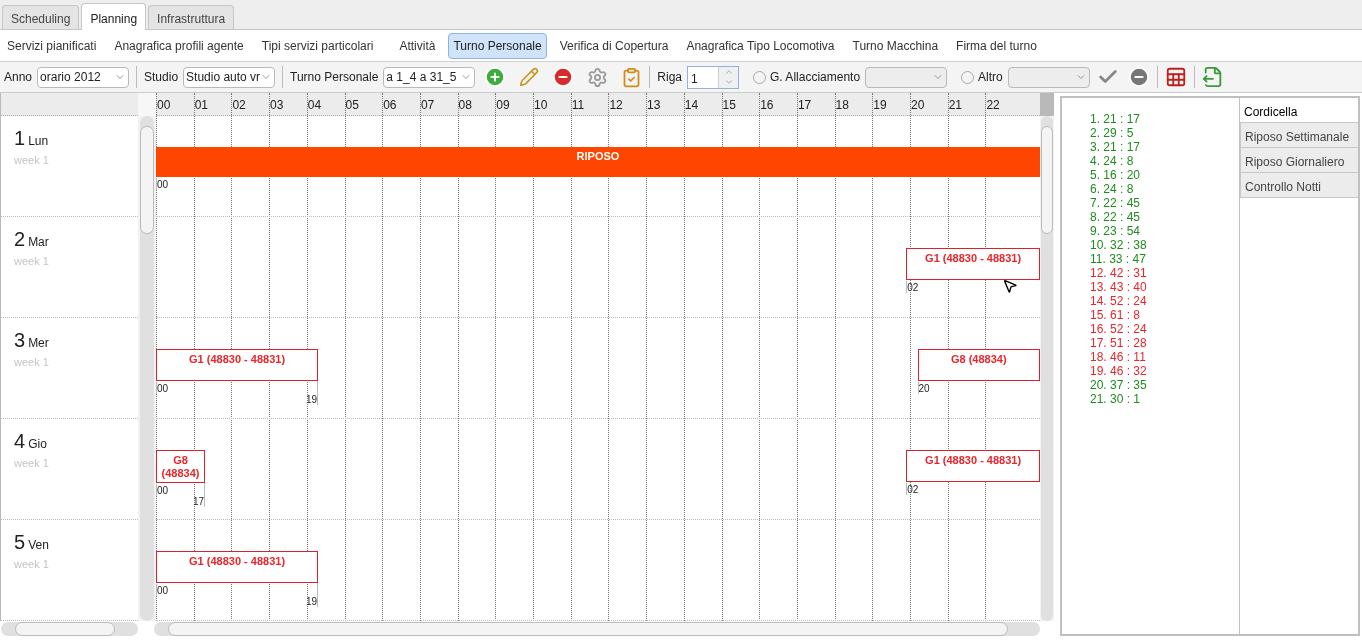 This screenshot has width=1362, height=644. Describe the element at coordinates (578, 105) in the screenshot. I see `hour-label: 11` at that location.